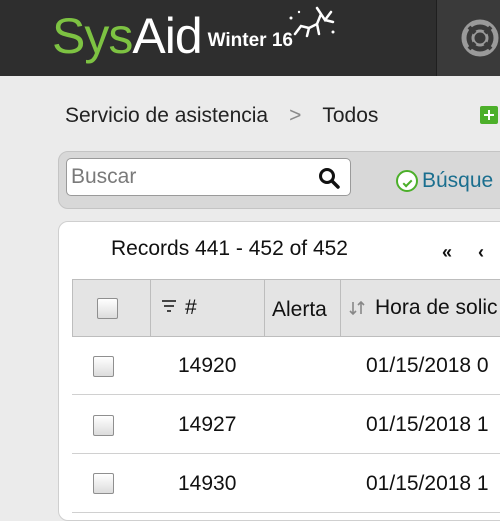 This screenshot has width=500, height=521. I want to click on breadcrumb-all: Todos, so click(350, 116).